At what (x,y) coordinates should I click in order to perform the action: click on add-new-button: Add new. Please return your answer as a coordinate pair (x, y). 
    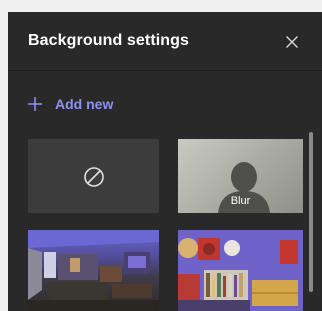
    Looking at the image, I should click on (69, 104).